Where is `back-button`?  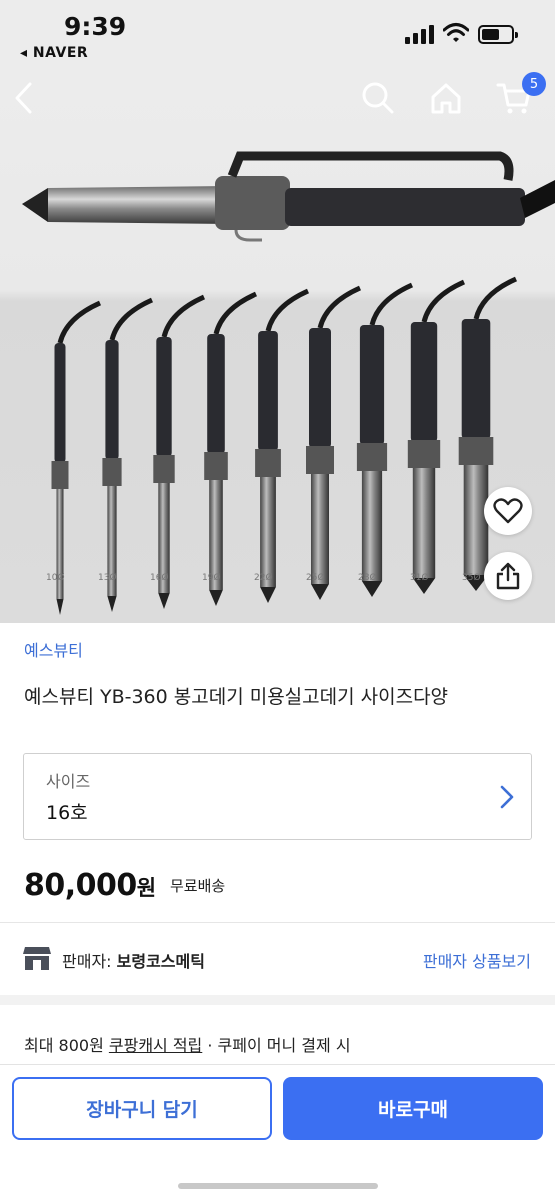 back-button is located at coordinates (24, 98).